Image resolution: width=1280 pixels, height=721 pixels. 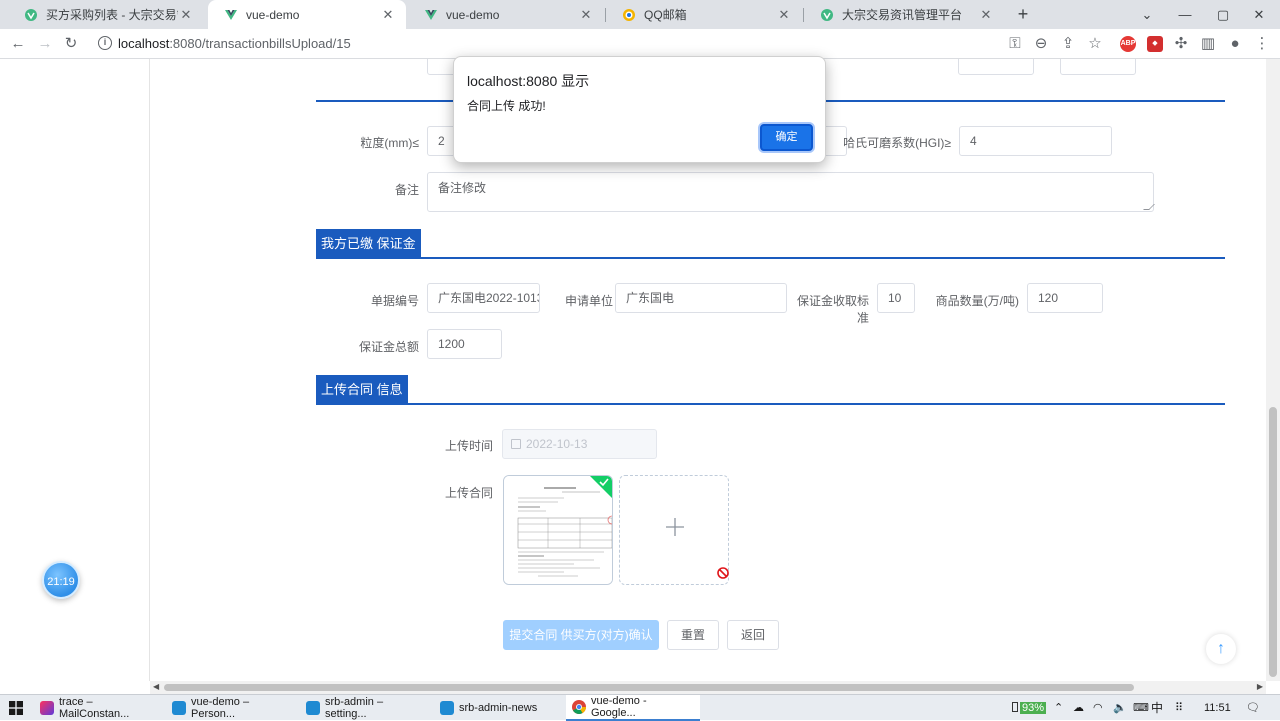 I want to click on qq-mail-favicon-icon, so click(x=629, y=14).